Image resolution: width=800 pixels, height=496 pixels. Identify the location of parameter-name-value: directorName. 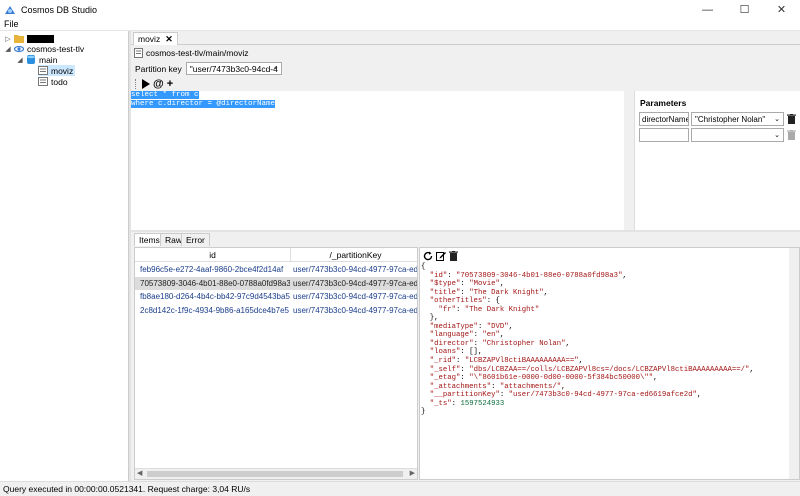
(665, 119).